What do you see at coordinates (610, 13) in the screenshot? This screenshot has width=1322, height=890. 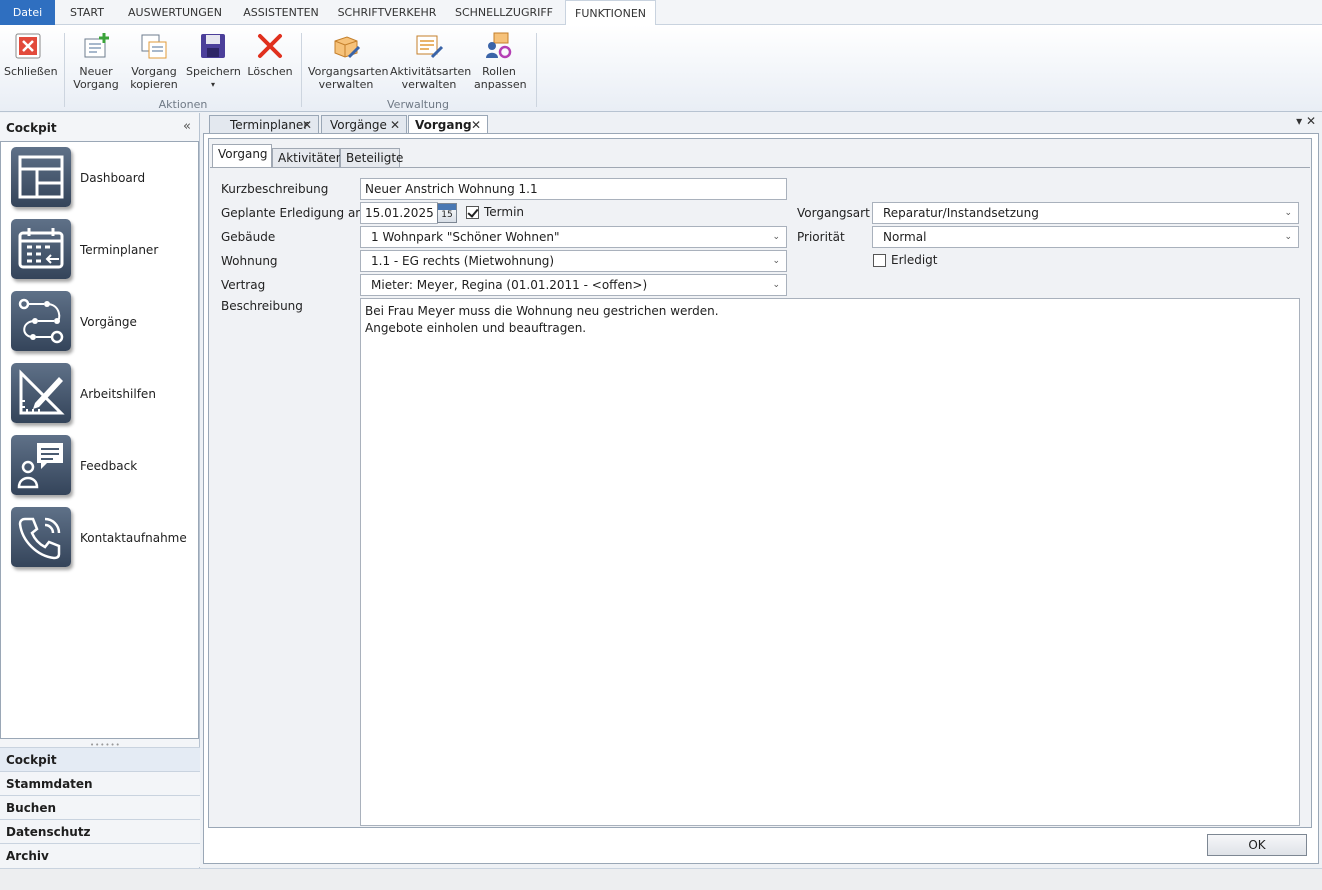 I see `tab-funktionen: FUNKTIONEN` at bounding box center [610, 13].